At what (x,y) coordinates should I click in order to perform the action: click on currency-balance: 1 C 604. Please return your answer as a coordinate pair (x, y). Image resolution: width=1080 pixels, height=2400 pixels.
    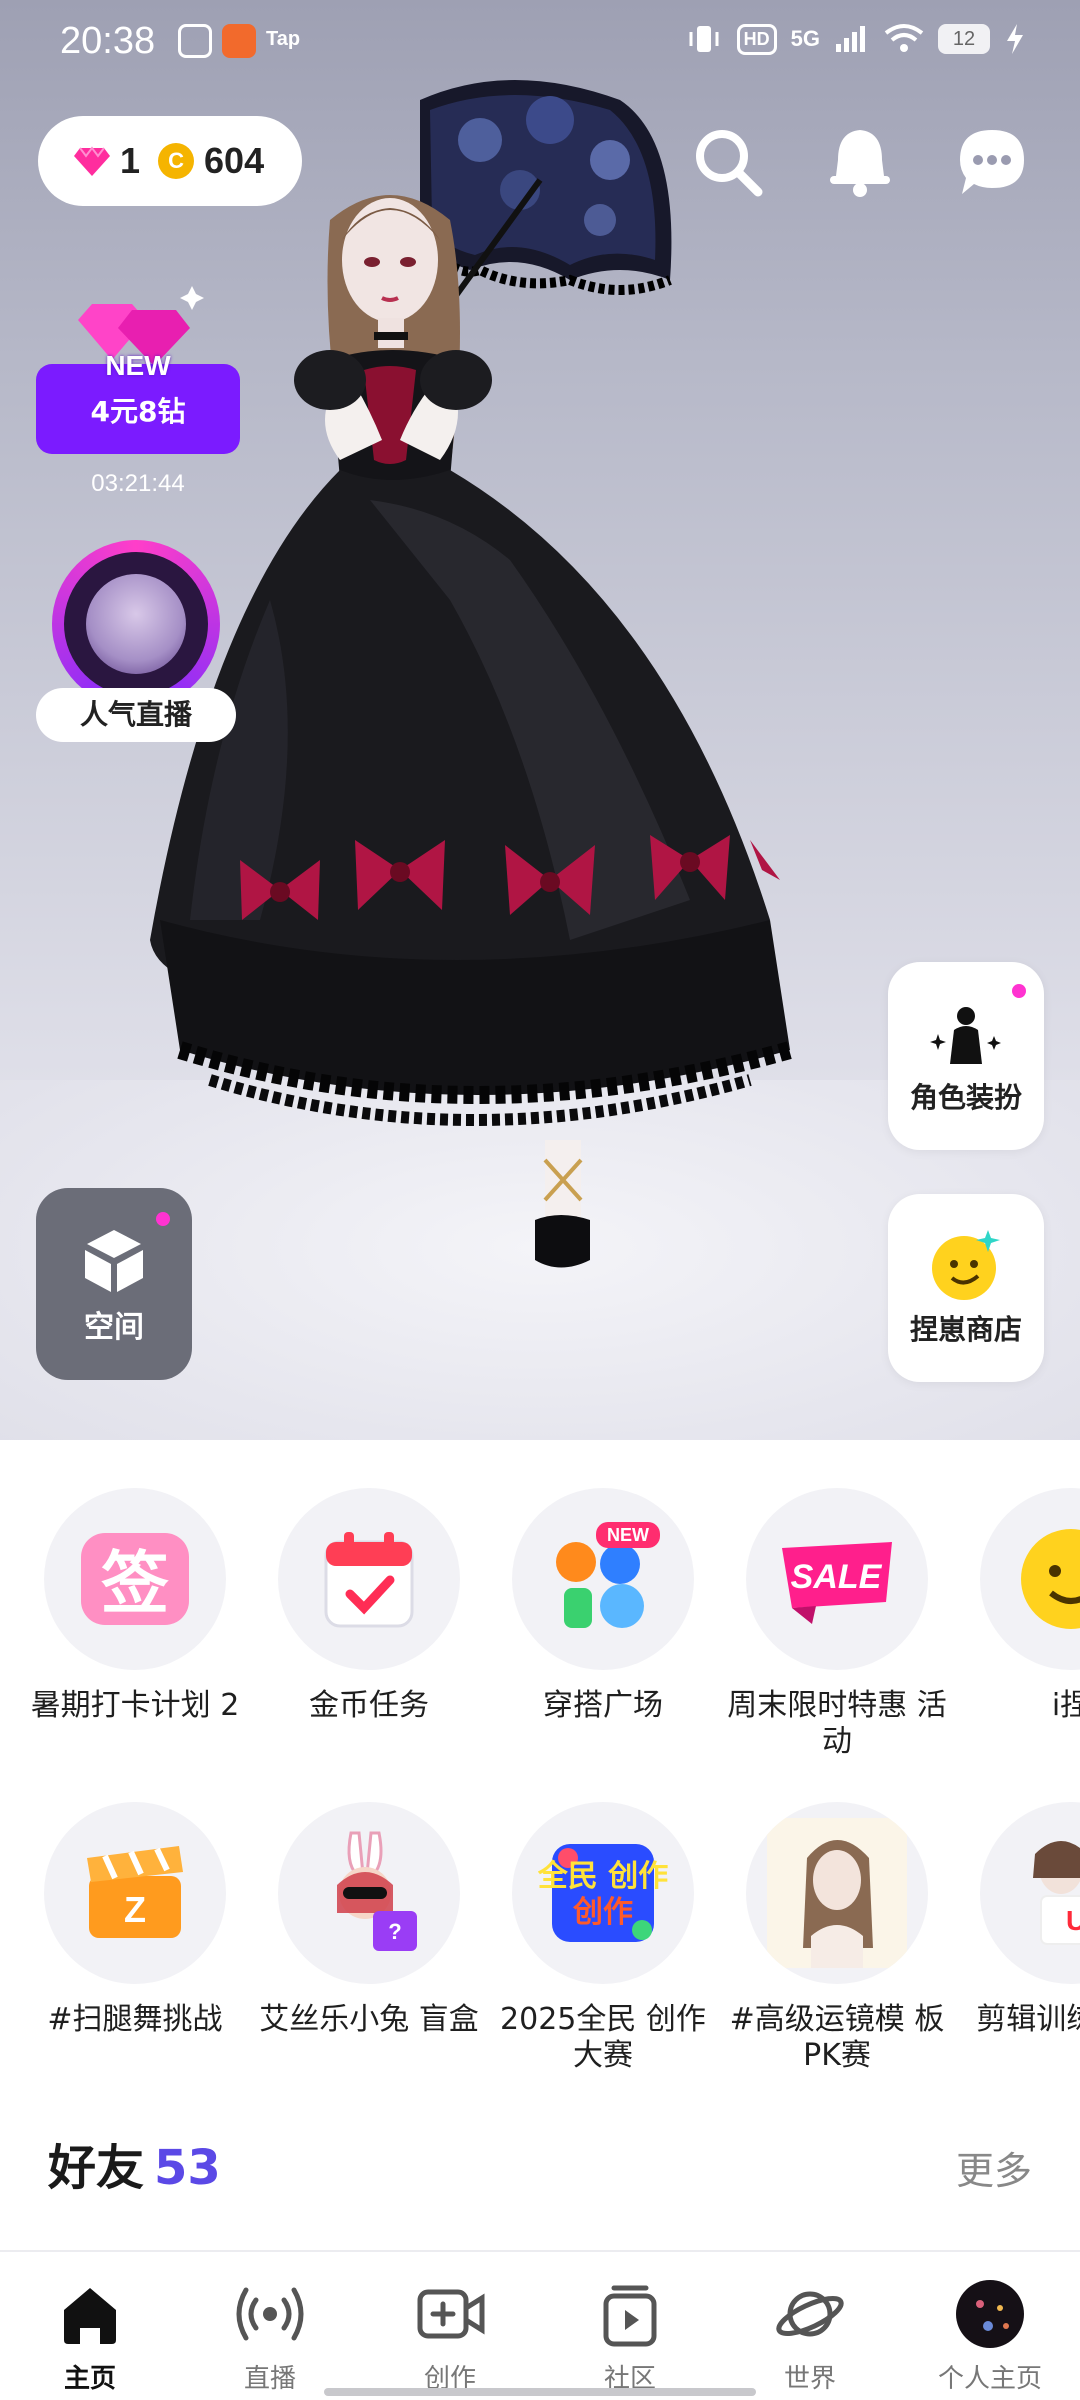
    Looking at the image, I should click on (170, 161).